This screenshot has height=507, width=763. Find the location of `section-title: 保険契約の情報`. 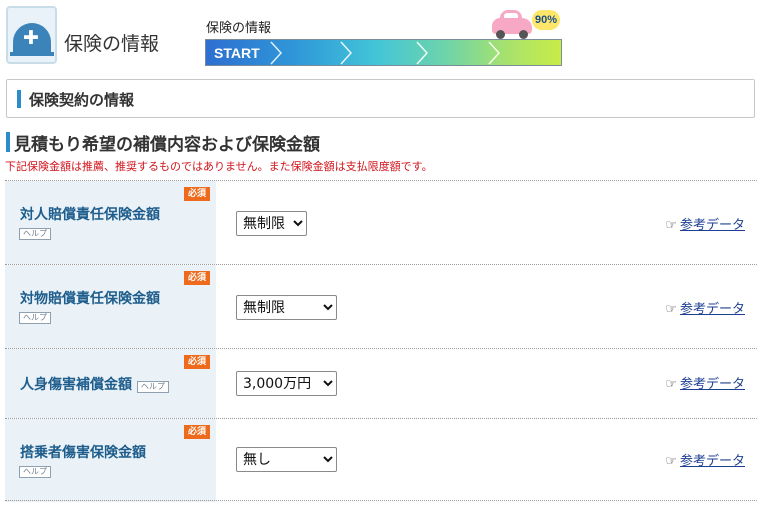

section-title: 保険契約の情報 is located at coordinates (82, 100).